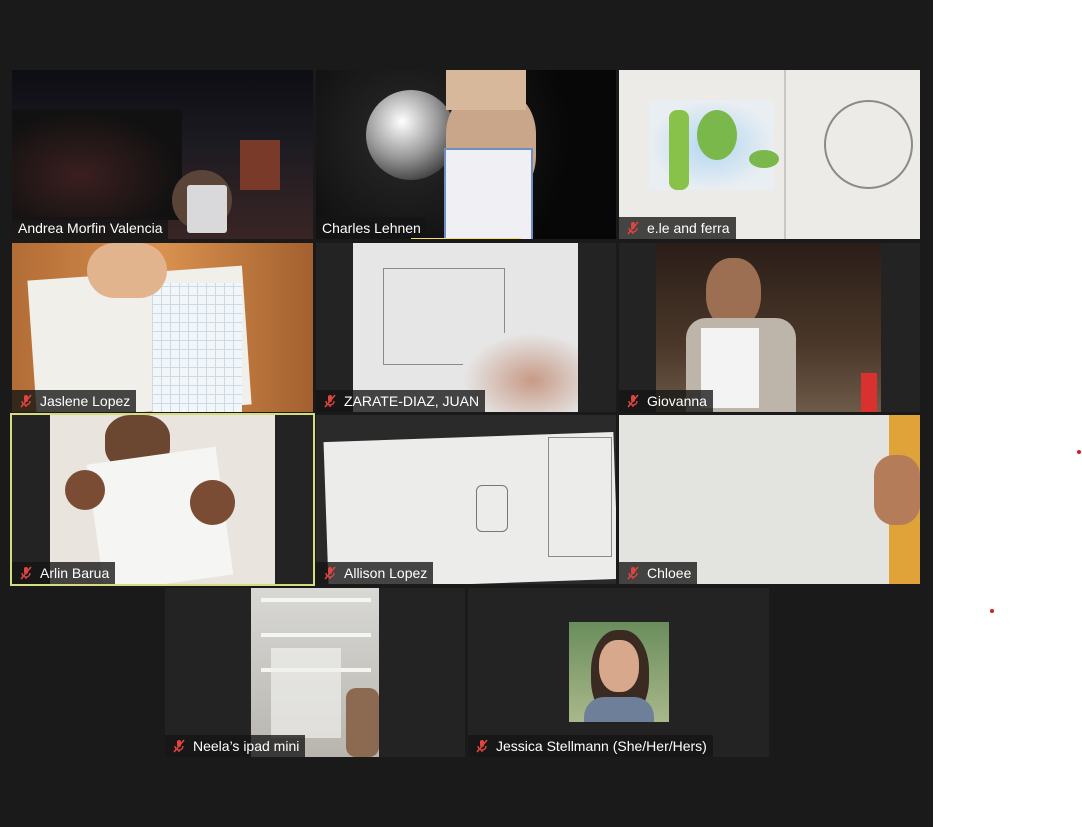  I want to click on side-panel, so click(1007, 413).